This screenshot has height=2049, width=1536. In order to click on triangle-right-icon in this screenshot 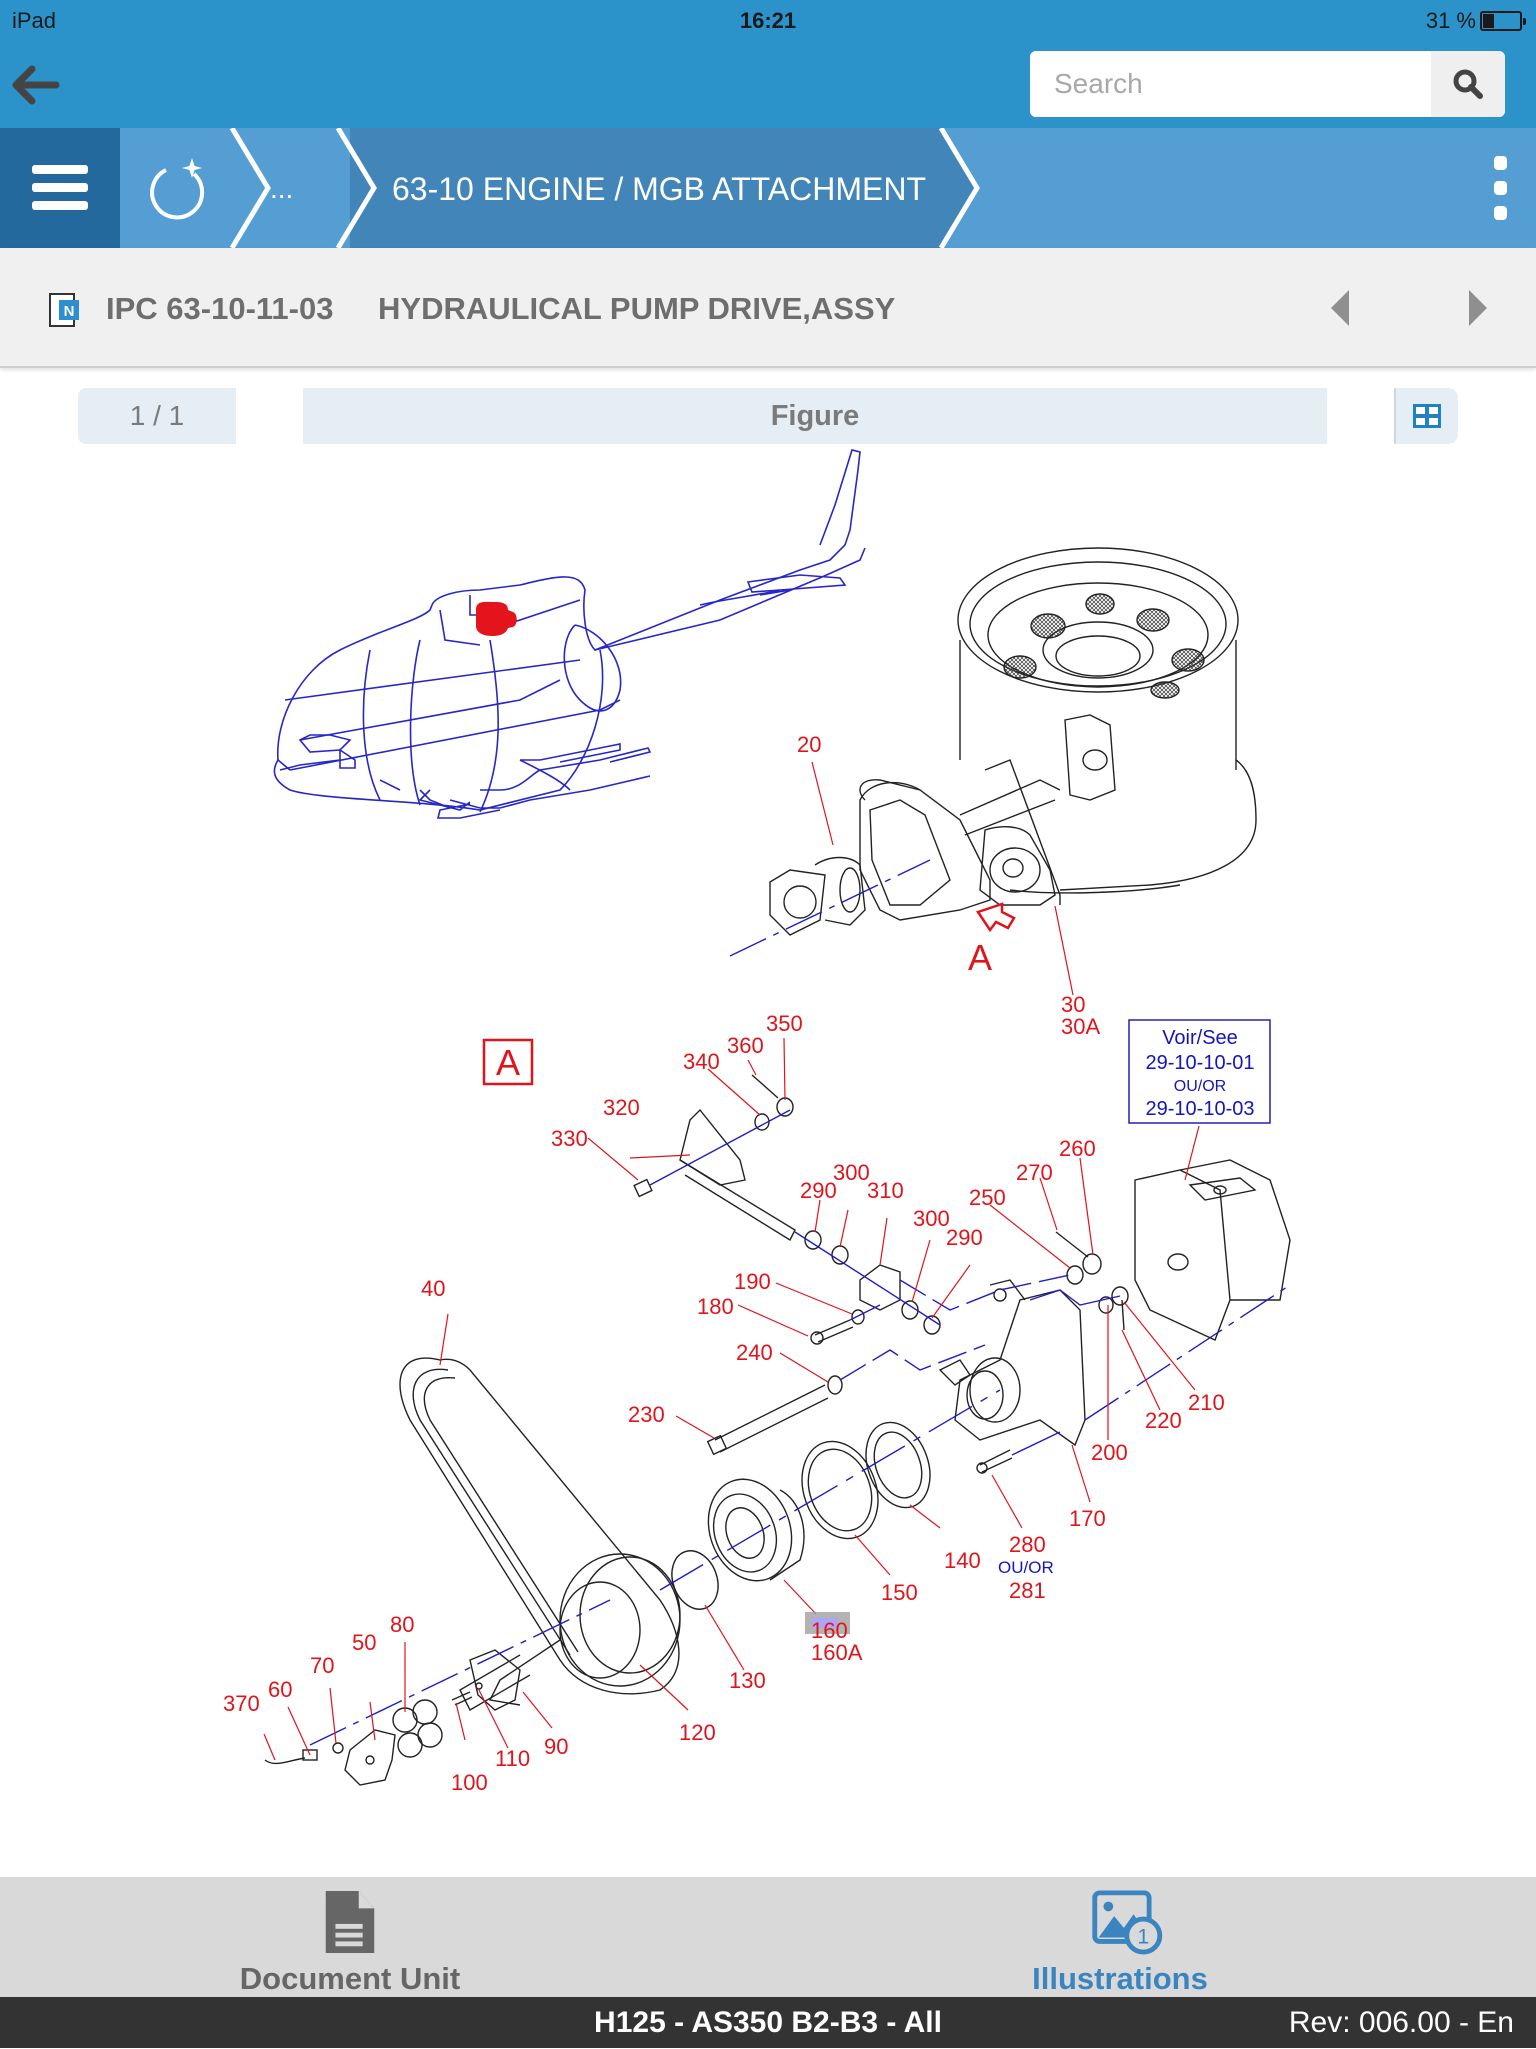, I will do `click(1478, 308)`.